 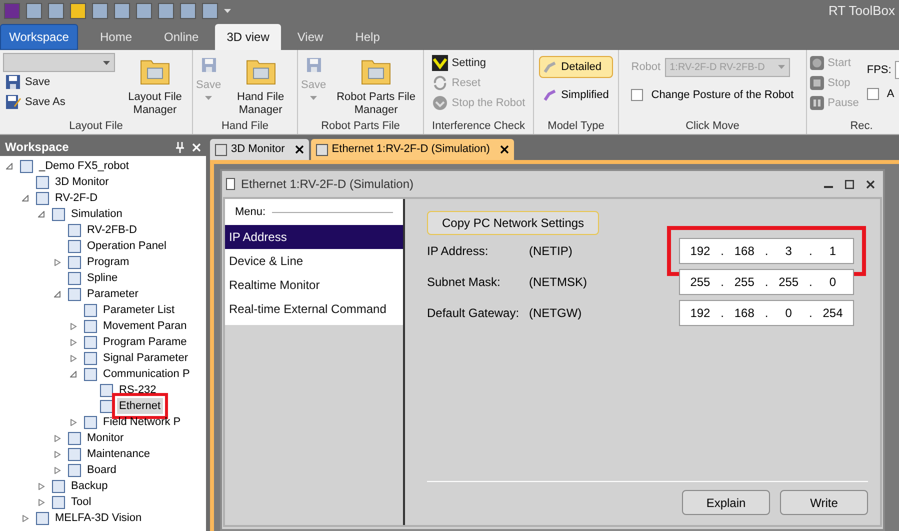 I want to click on parameter-name: (NETMSK), so click(x=558, y=282).